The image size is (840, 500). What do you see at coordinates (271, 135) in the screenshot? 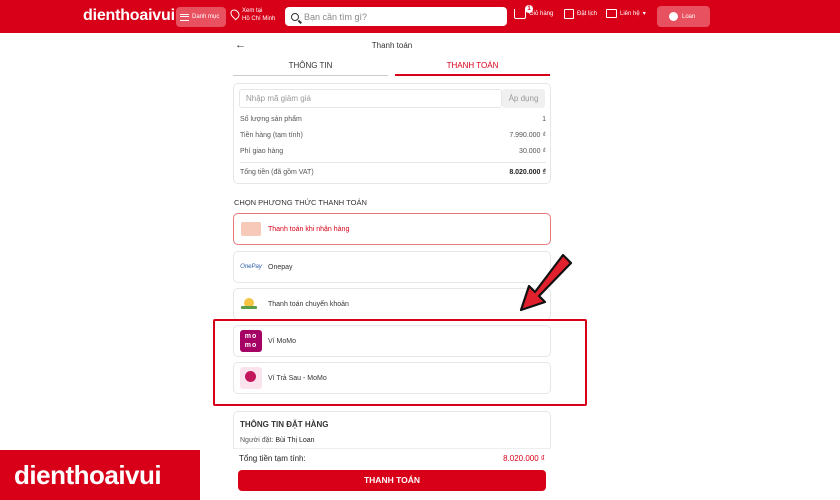
I see `summary-label: Tiền hàng (tạm tính)` at bounding box center [271, 135].